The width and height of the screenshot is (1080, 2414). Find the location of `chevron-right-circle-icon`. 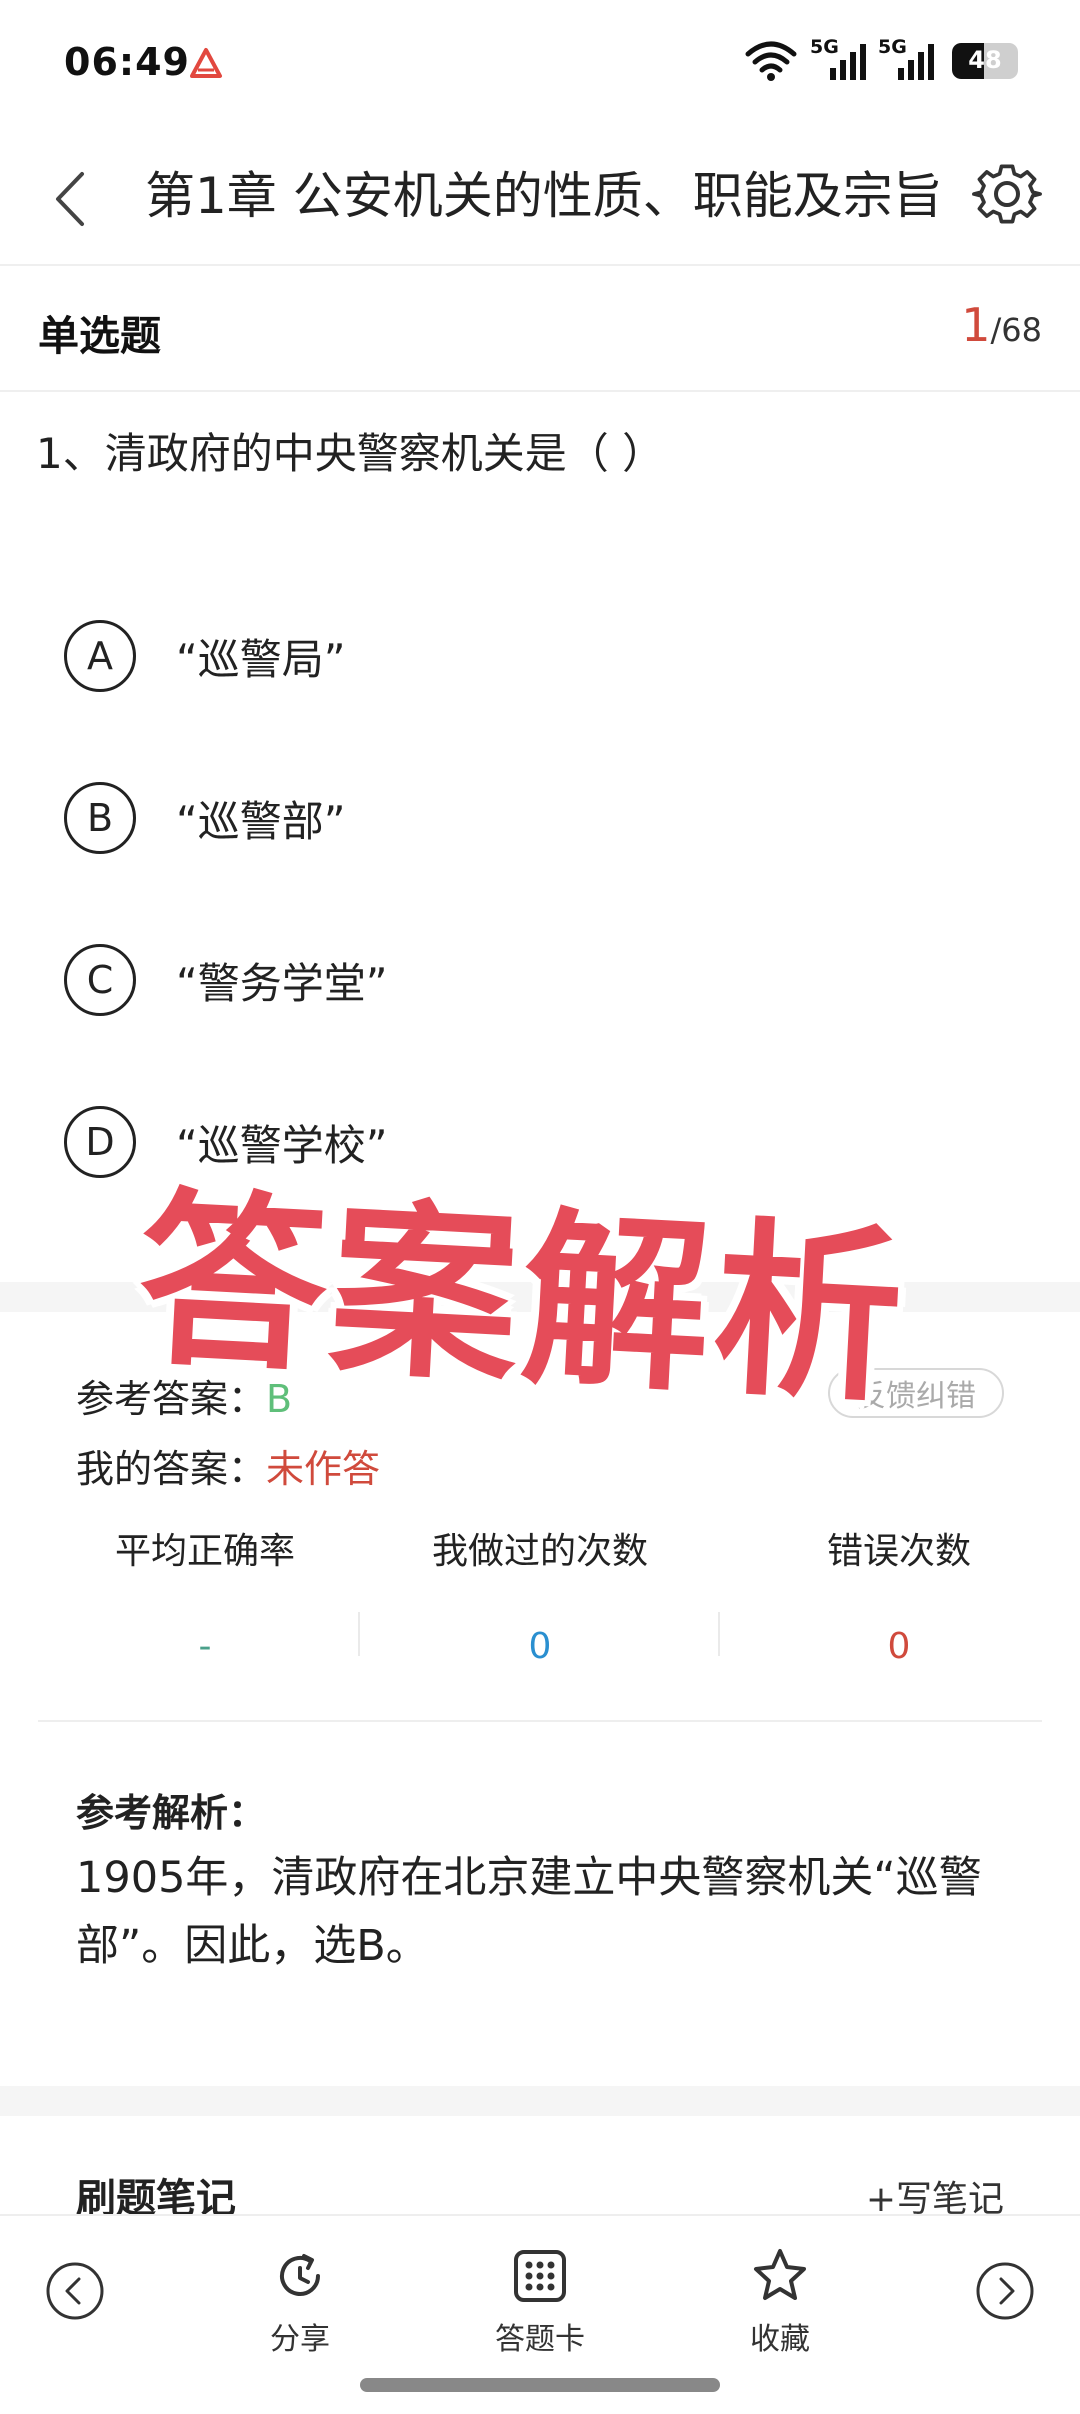

chevron-right-circle-icon is located at coordinates (1005, 2291).